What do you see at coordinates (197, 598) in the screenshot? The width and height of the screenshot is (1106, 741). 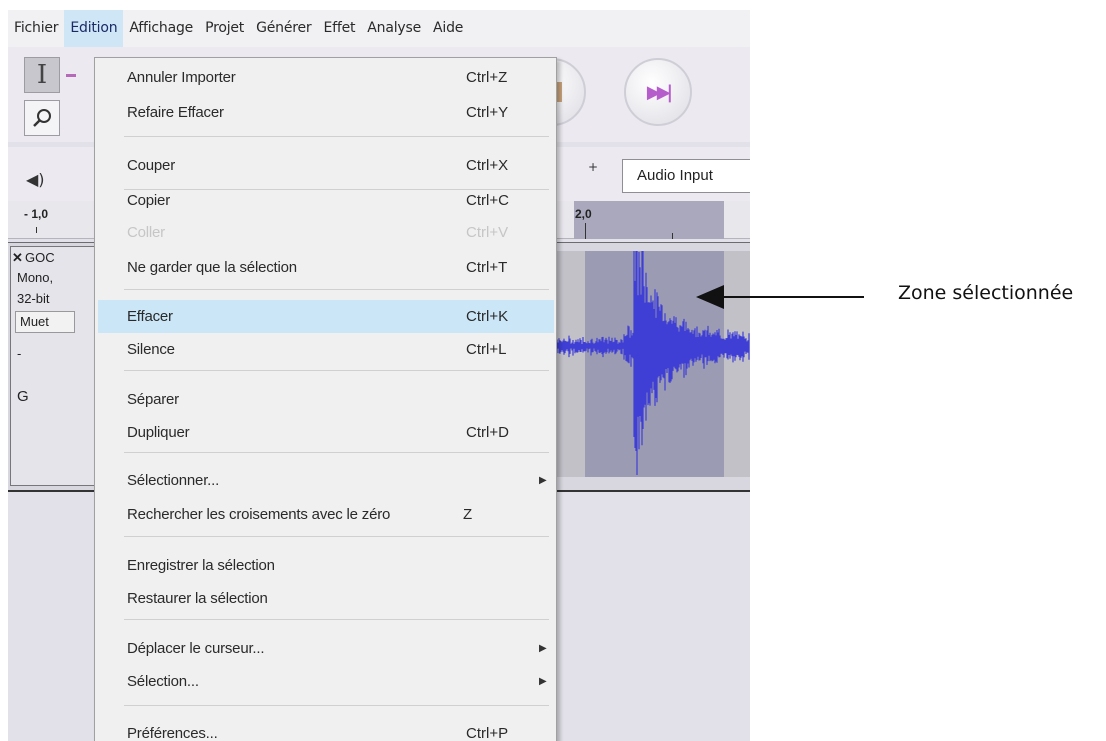 I see `menu-item-label: Restaurer la sélection` at bounding box center [197, 598].